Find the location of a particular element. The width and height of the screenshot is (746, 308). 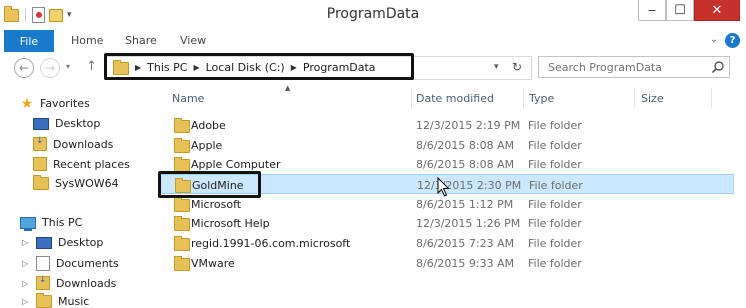

documents-icon is located at coordinates (43, 263).